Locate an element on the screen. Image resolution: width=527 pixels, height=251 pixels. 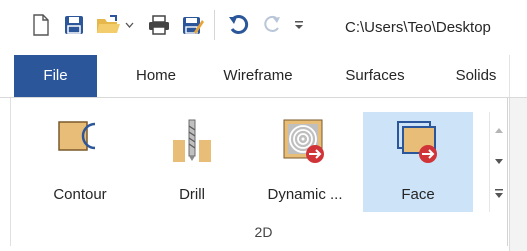
gallery-scroll-up-icon is located at coordinates (499, 130).